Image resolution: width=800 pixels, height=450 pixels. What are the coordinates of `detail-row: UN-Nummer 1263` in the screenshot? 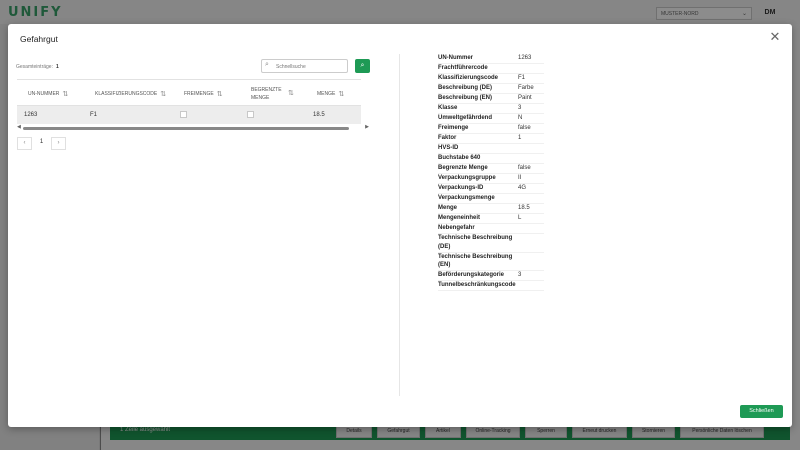 It's located at (491, 59).